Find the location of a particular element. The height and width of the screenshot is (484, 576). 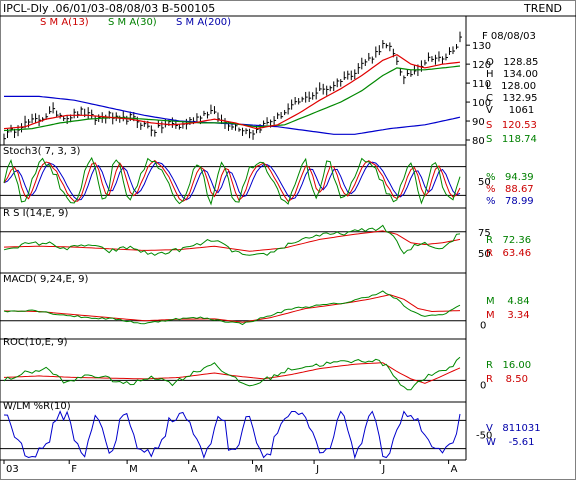

wlm-label: W/LM %R(10) is located at coordinates (37, 406).